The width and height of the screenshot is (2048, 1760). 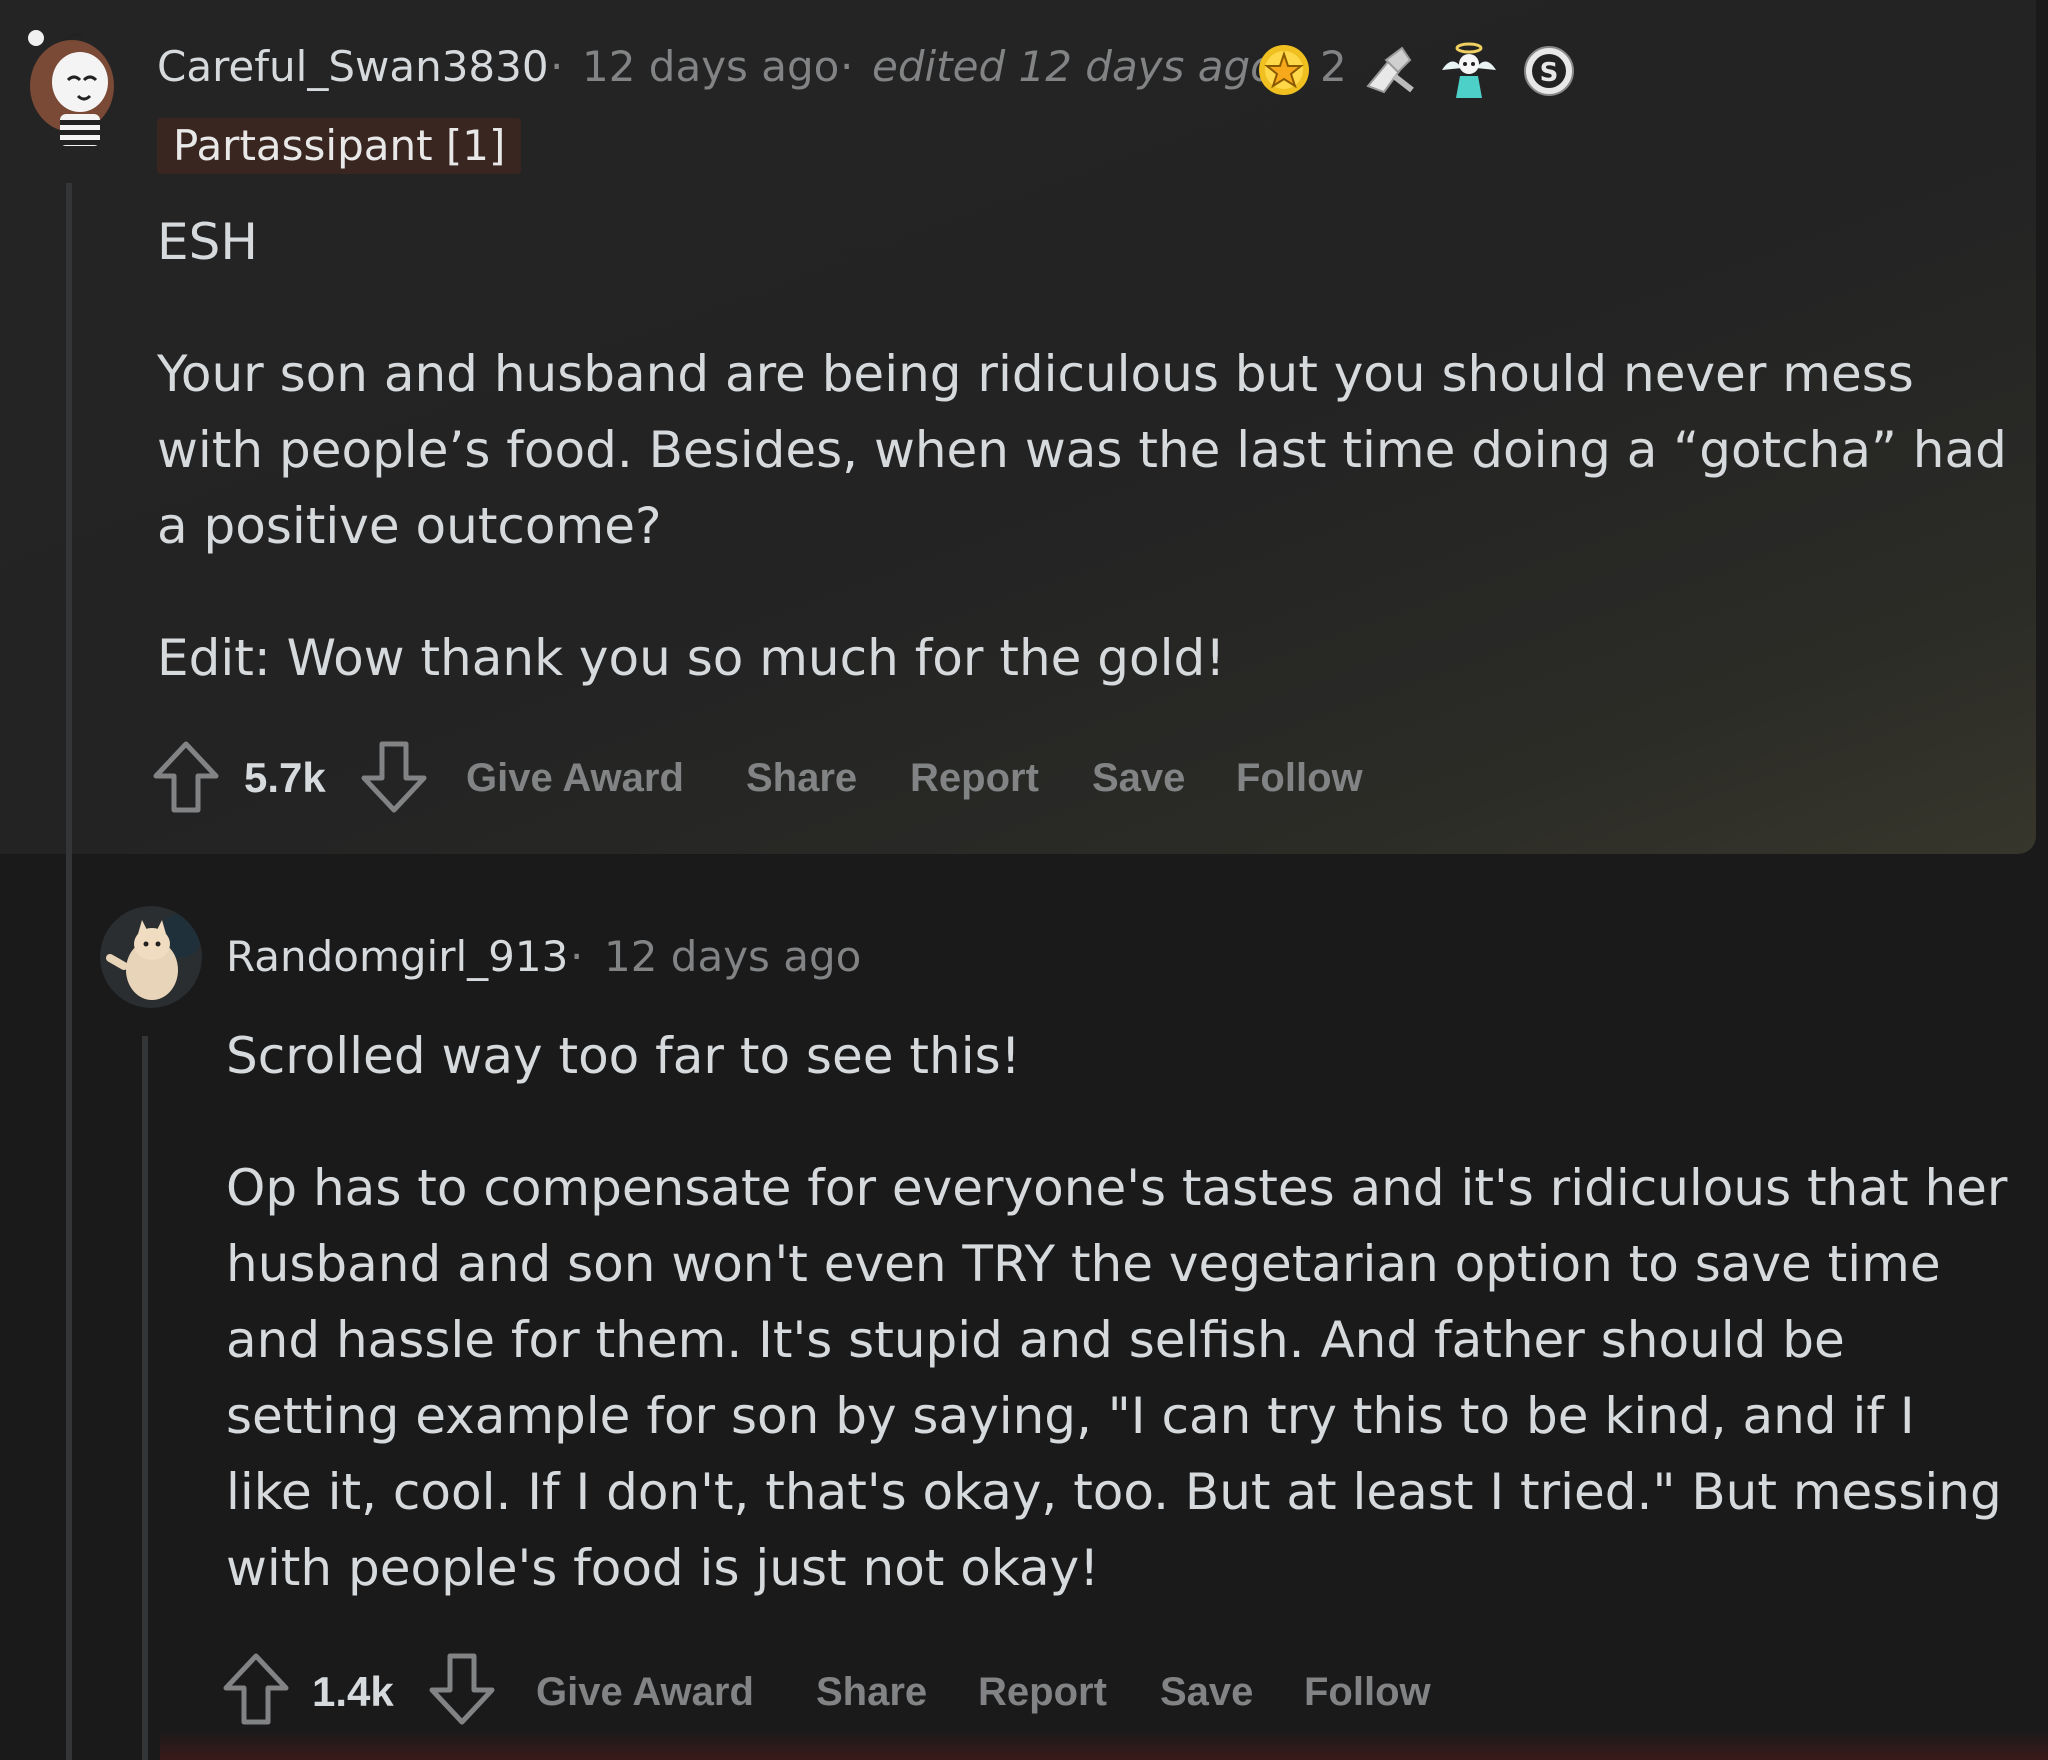 What do you see at coordinates (1074, 66) in the screenshot?
I see `edited-timestamp: edited 12 days ago` at bounding box center [1074, 66].